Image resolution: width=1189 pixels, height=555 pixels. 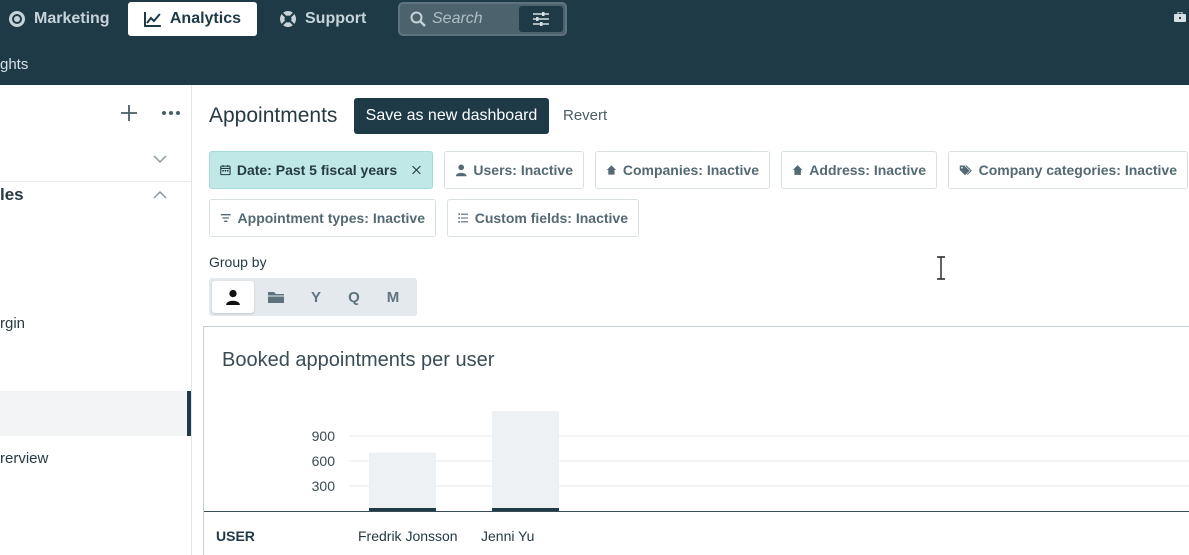 What do you see at coordinates (14, 64) in the screenshot?
I see `subnav-insights: ghts` at bounding box center [14, 64].